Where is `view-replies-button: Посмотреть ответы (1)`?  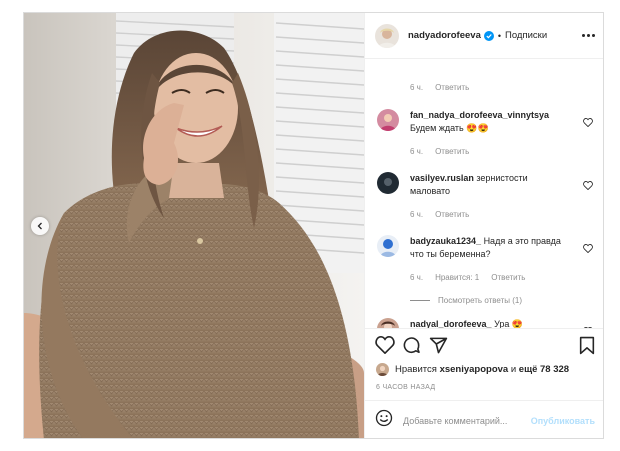 view-replies-button: Посмотреть ответы (1) is located at coordinates (466, 300).